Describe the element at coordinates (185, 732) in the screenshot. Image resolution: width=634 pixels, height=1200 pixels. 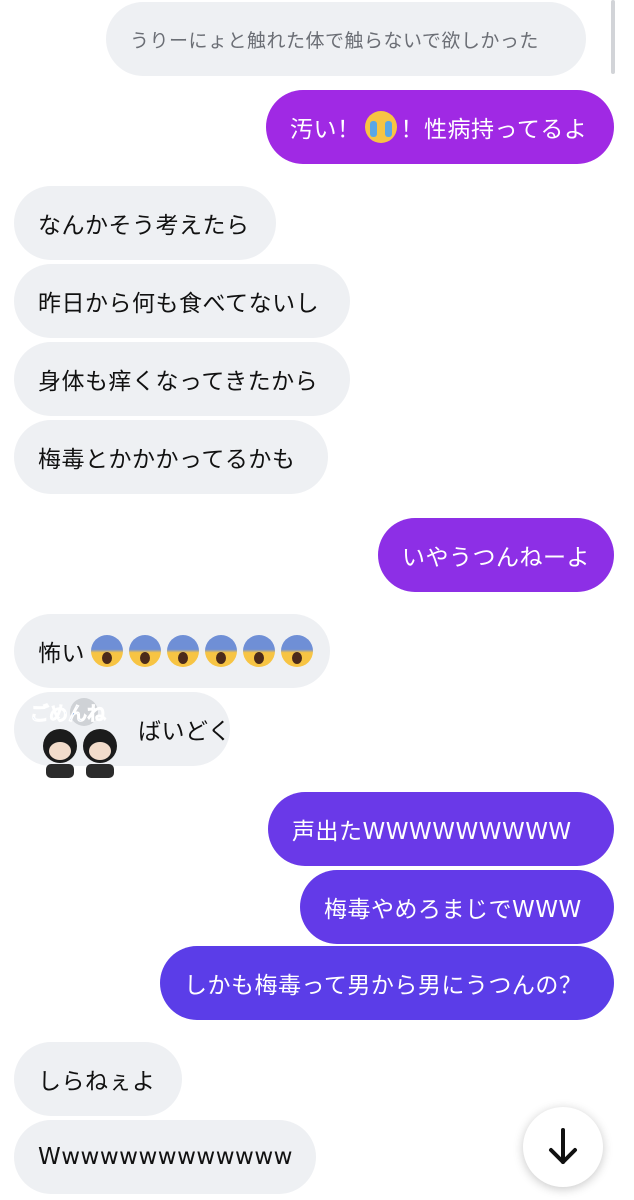
I see `message-text: ばいどく` at that location.